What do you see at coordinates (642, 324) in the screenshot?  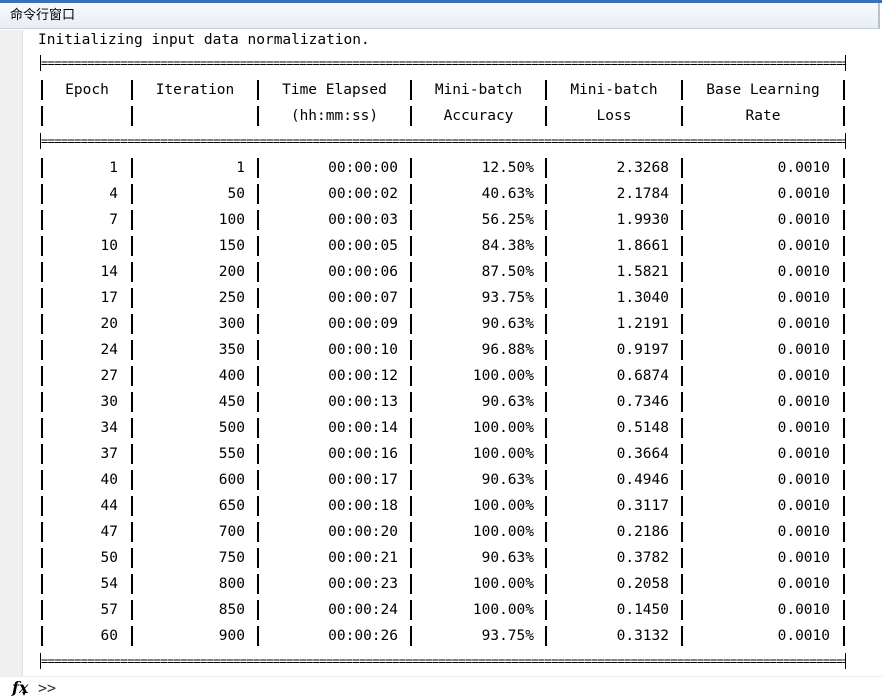 I see `cell-loss: 1.2191` at bounding box center [642, 324].